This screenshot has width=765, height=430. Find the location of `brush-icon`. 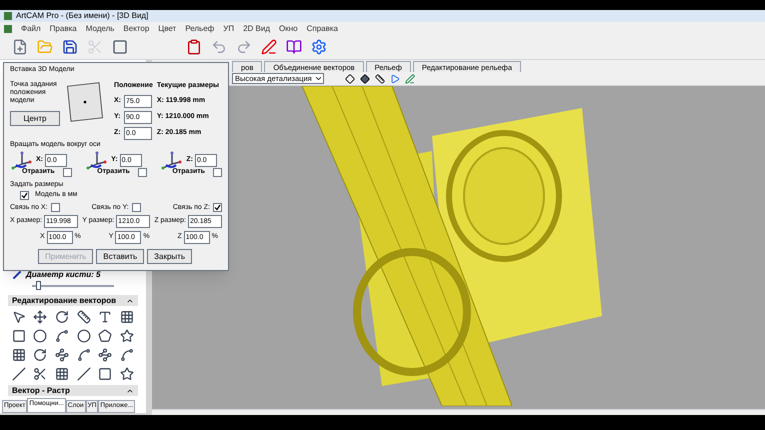

brush-icon is located at coordinates (17, 275).